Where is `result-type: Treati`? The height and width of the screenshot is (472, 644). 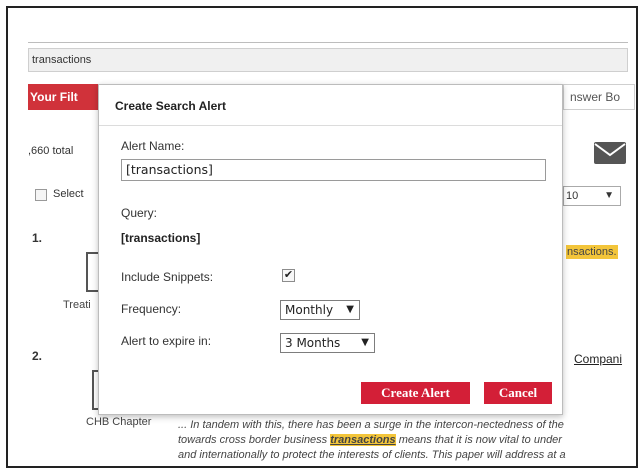 result-type: Treati is located at coordinates (77, 305).